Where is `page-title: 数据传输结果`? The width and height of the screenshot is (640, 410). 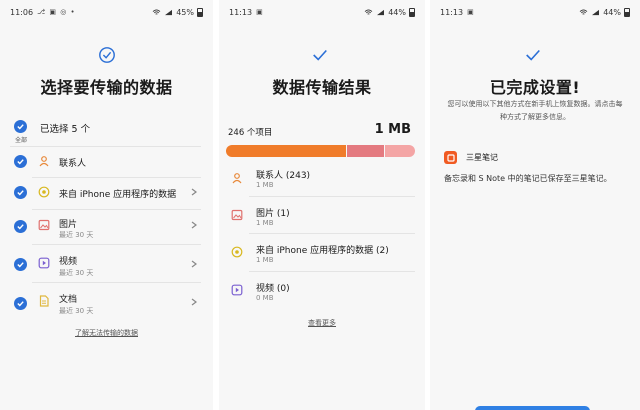 page-title: 数据传输结果 is located at coordinates (322, 87).